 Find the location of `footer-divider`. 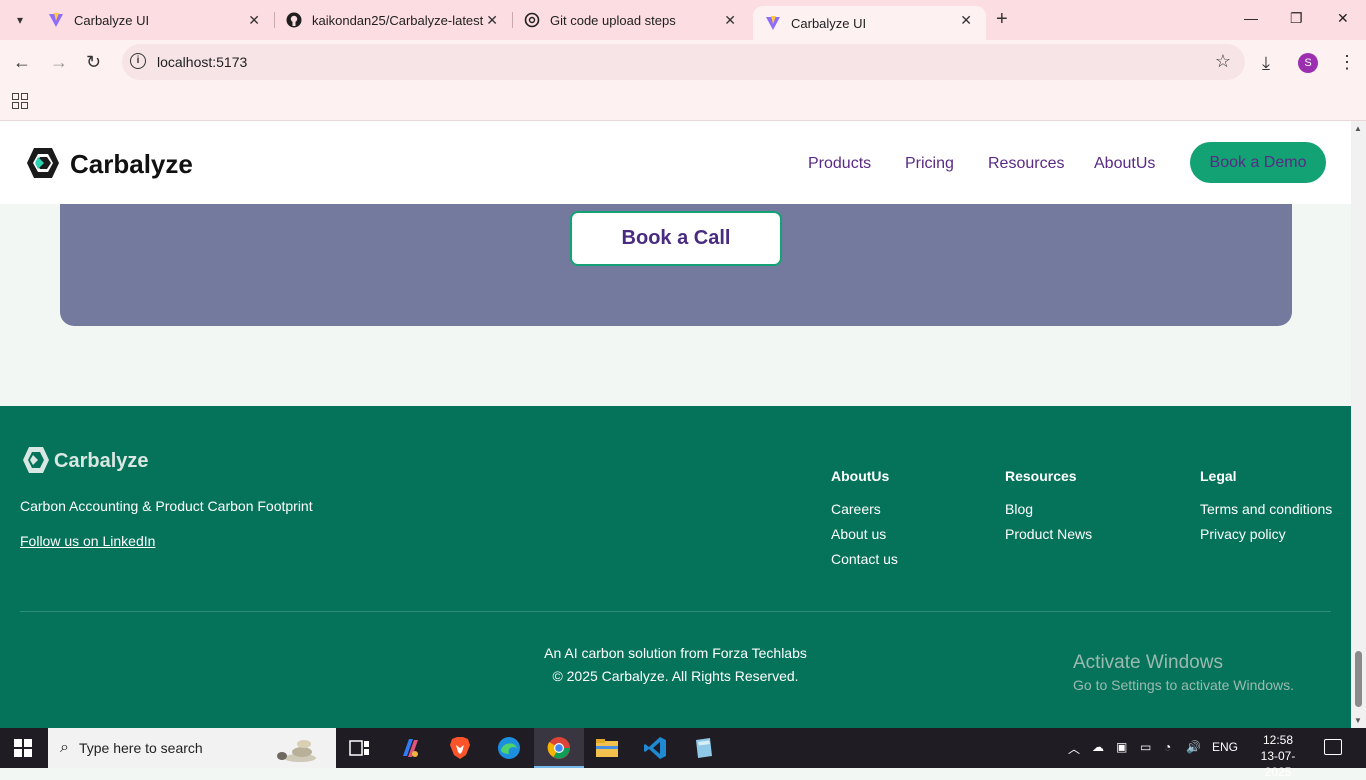

footer-divider is located at coordinates (675, 611).